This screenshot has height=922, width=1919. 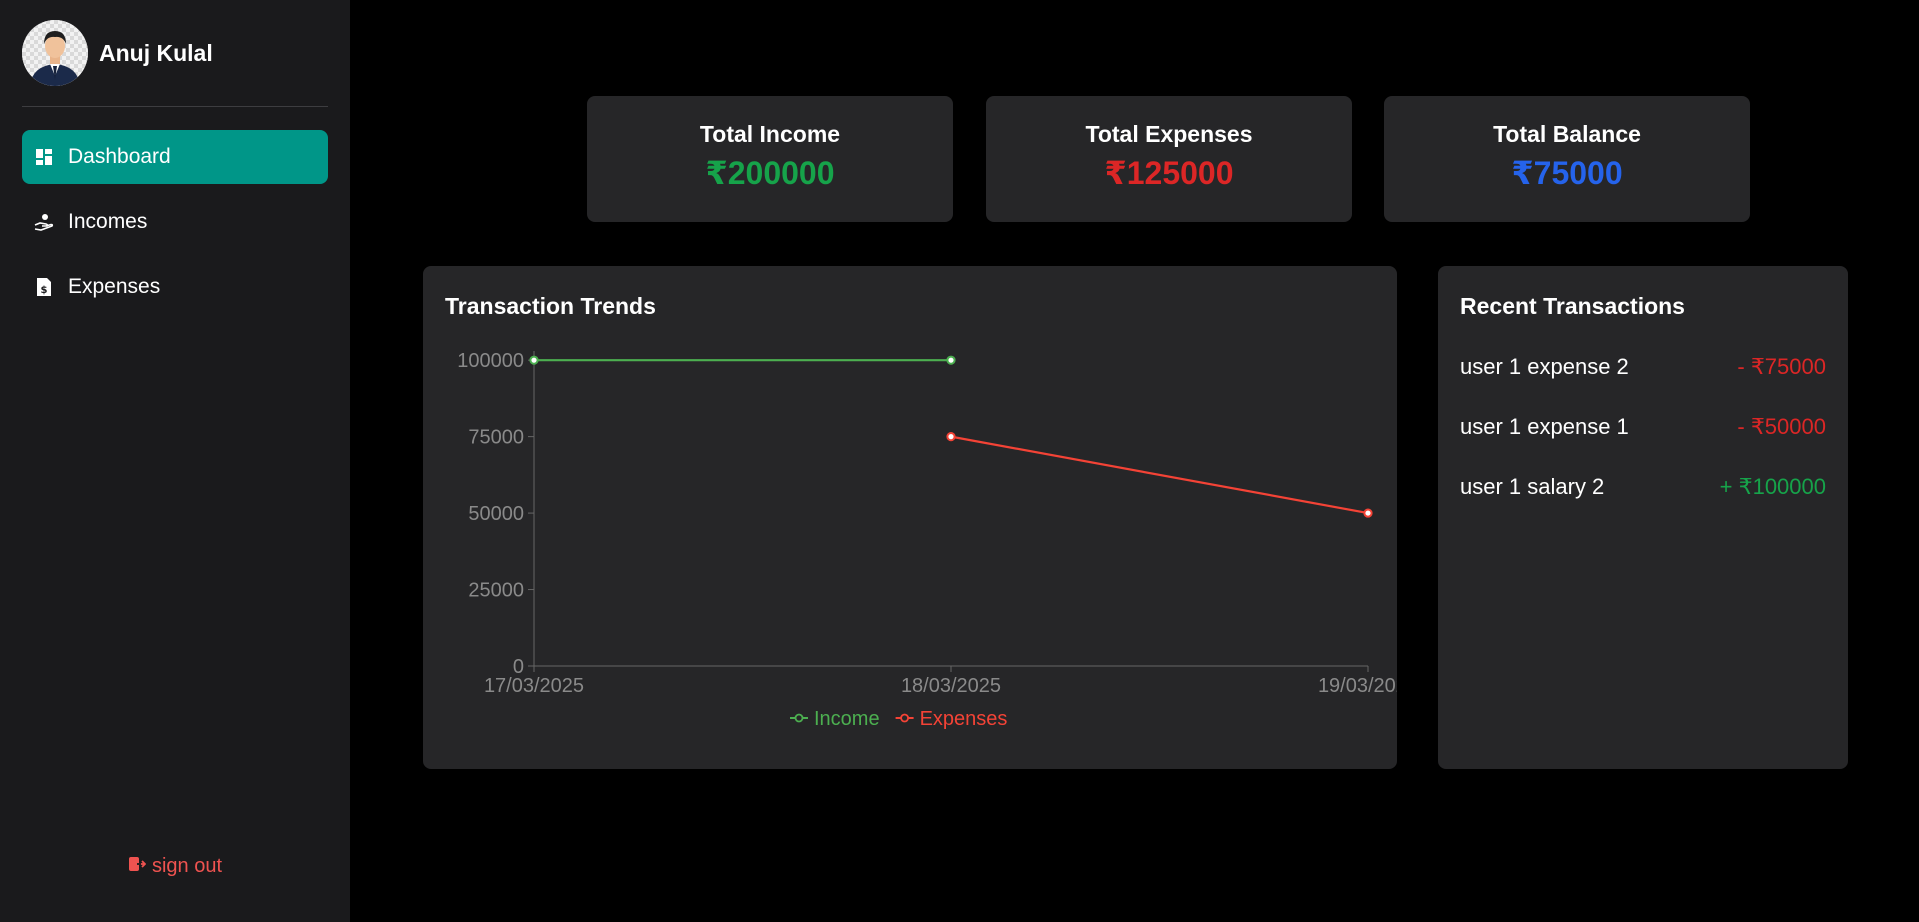 I want to click on logout-icon, so click(x=137, y=866).